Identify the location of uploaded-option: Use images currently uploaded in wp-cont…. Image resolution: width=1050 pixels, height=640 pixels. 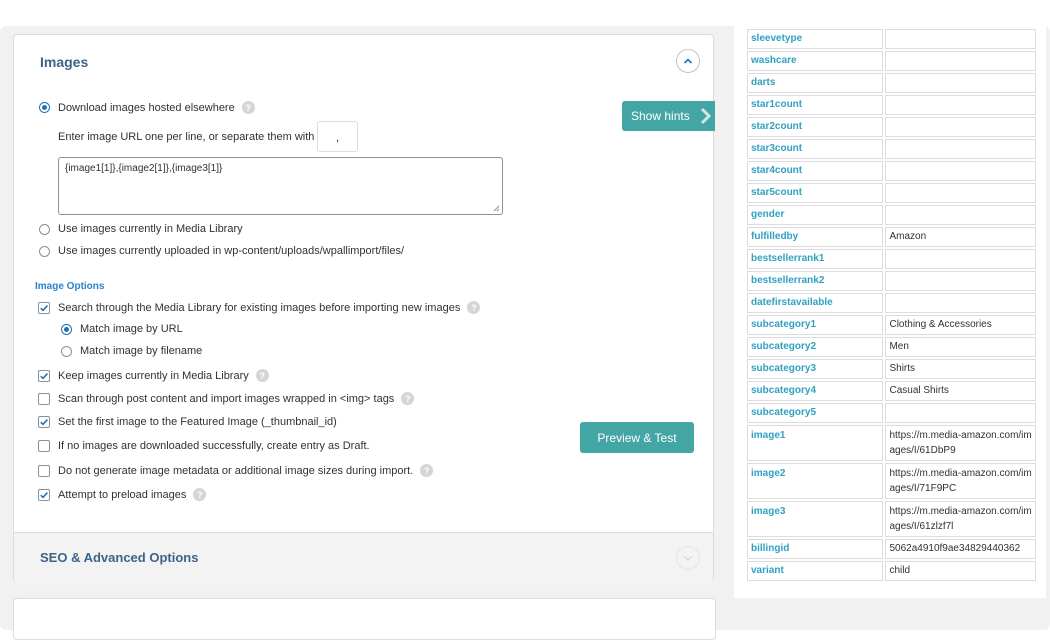
(221, 251).